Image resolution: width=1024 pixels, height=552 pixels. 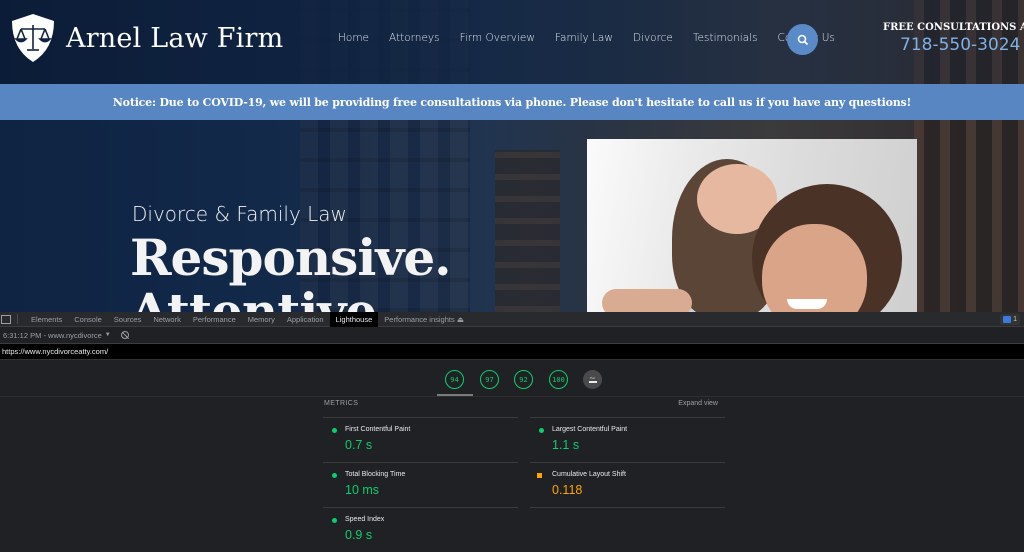 I want to click on dock-side-icon, so click(x=6, y=319).